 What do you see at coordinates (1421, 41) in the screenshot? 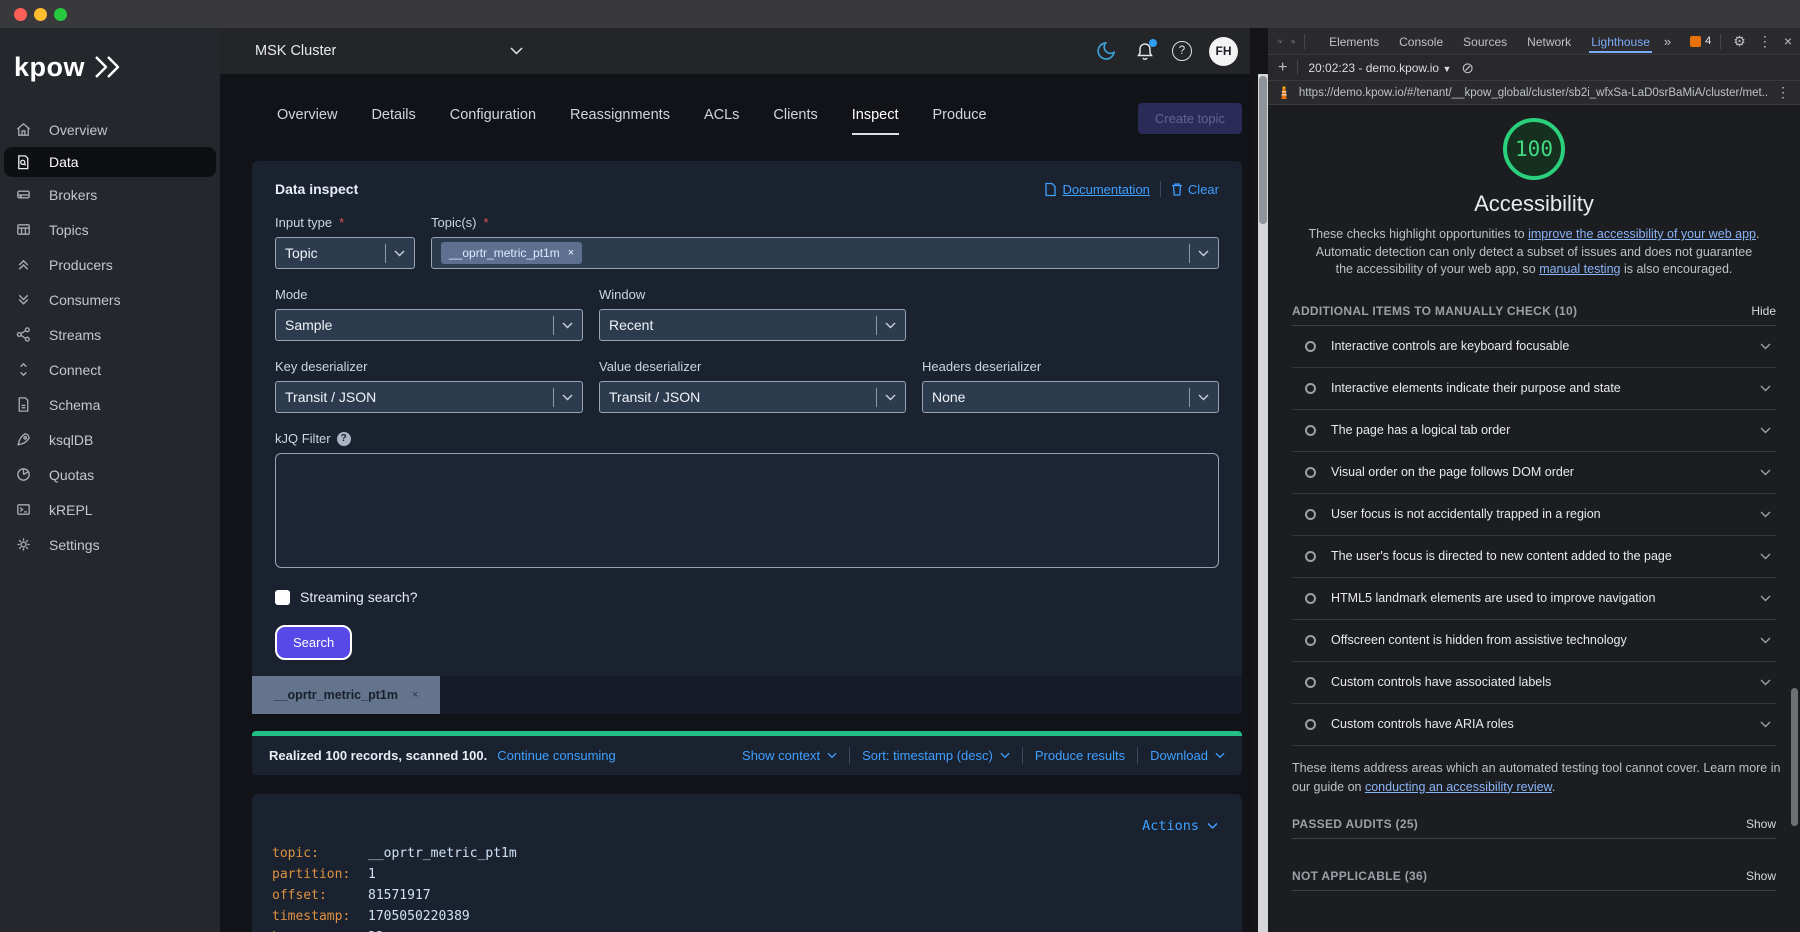
I see `devtools-tab-console: Console` at bounding box center [1421, 41].